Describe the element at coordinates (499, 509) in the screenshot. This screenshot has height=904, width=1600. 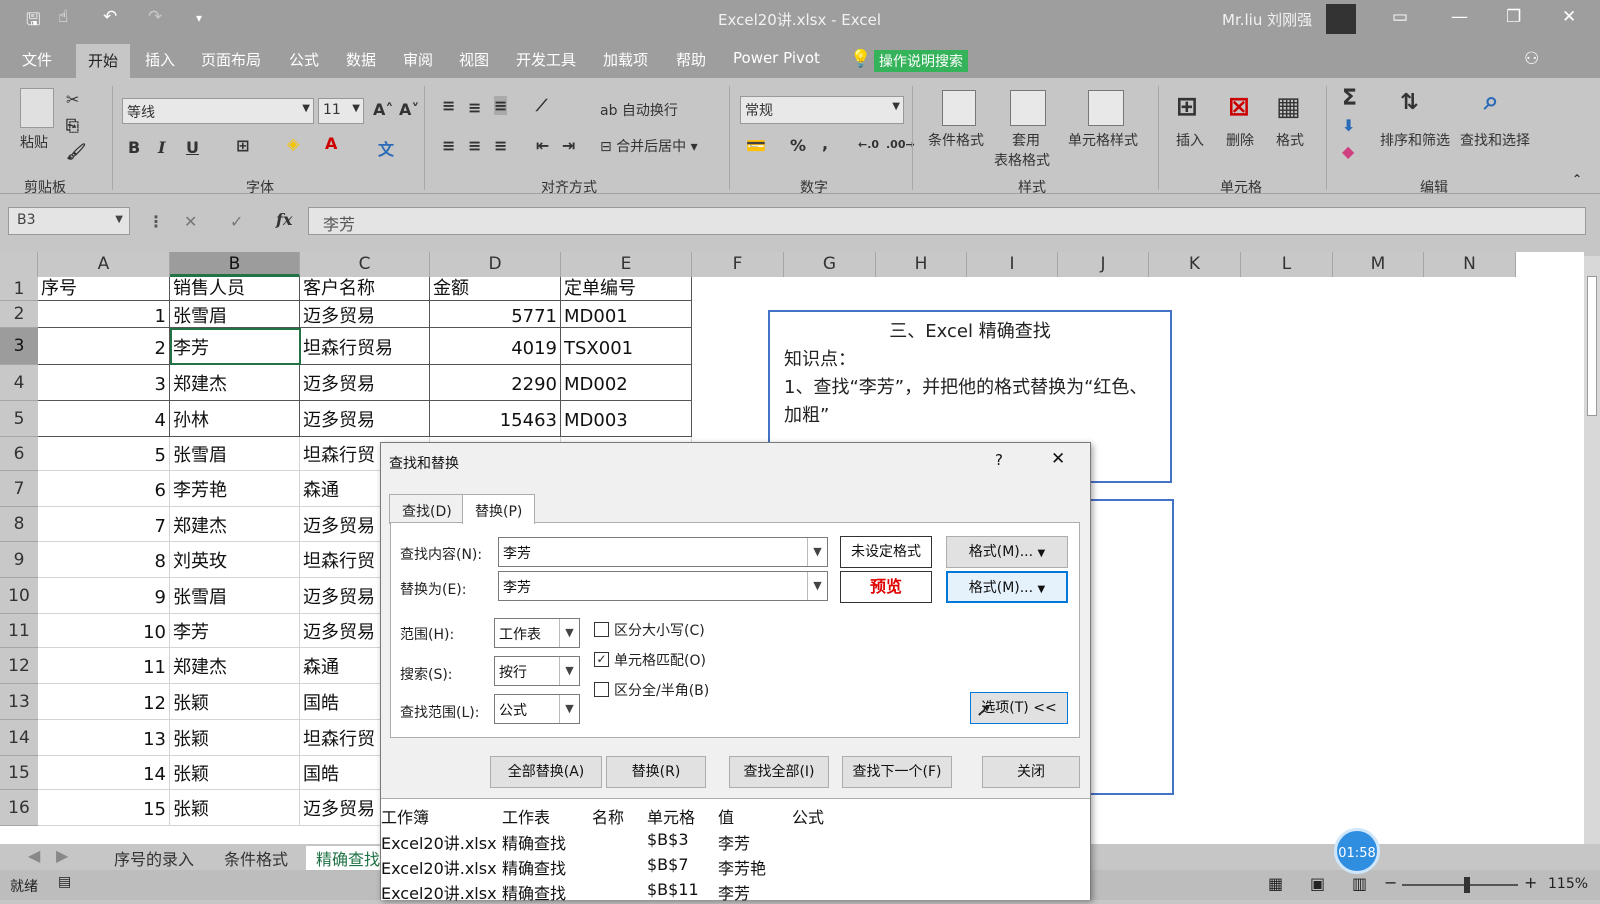
I see `tab-replace: 替换(P)` at that location.